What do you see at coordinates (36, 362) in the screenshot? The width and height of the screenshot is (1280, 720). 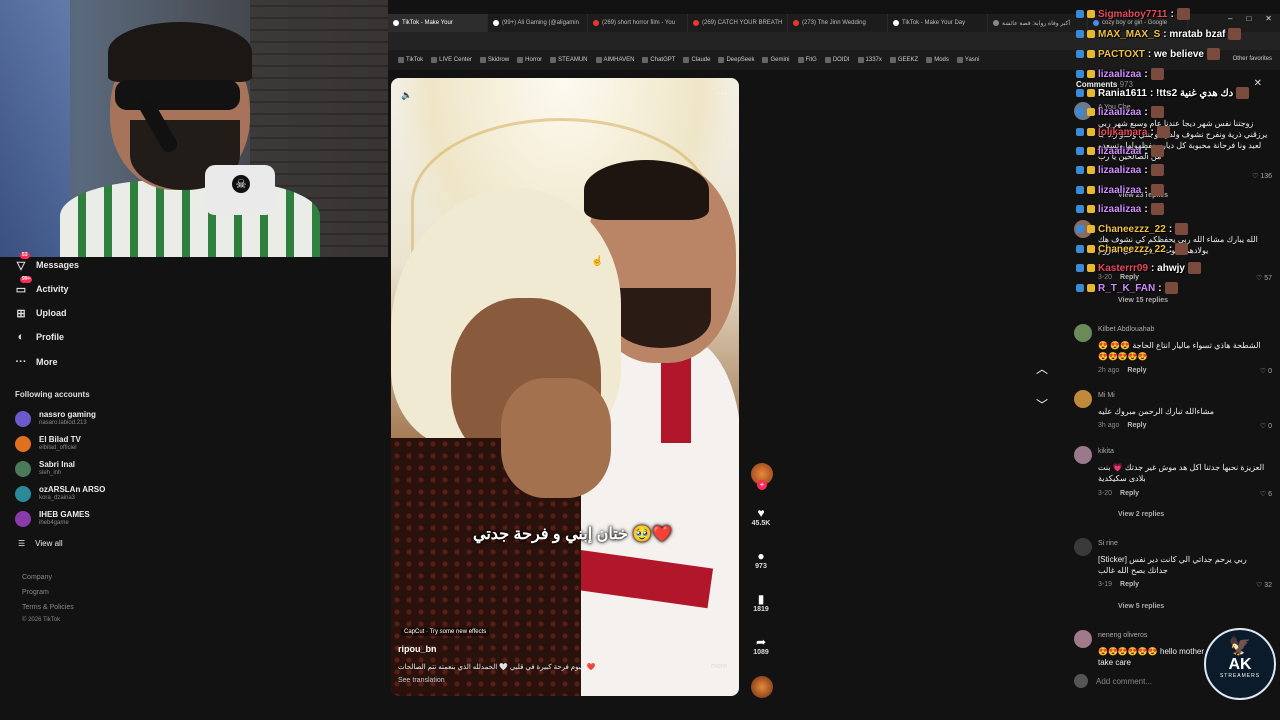 I see `nav-more: ··· More` at bounding box center [36, 362].